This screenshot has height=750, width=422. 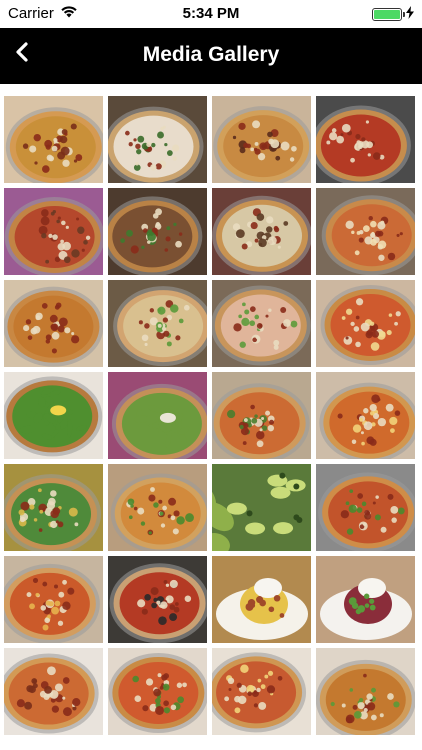 I want to click on status-right, so click(x=393, y=14).